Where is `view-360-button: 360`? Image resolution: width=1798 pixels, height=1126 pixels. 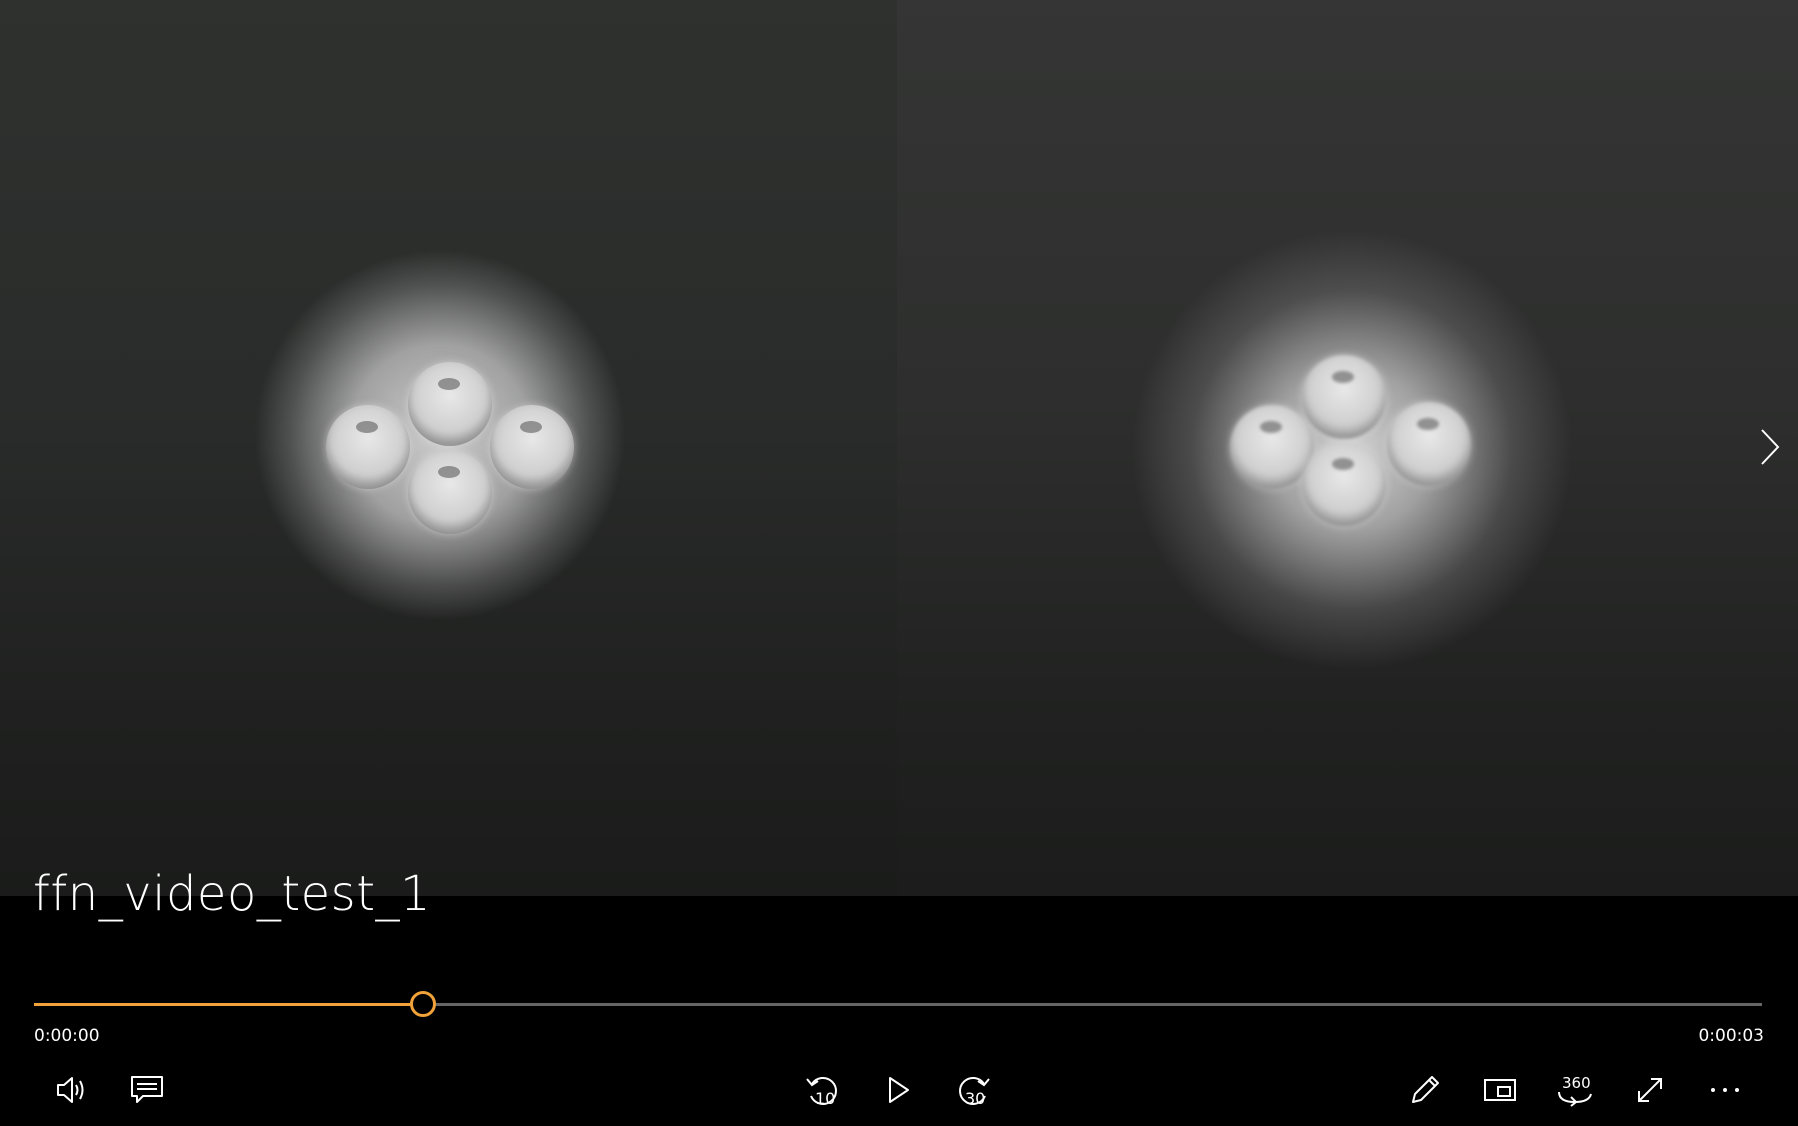 view-360-button: 360 is located at coordinates (1575, 1090).